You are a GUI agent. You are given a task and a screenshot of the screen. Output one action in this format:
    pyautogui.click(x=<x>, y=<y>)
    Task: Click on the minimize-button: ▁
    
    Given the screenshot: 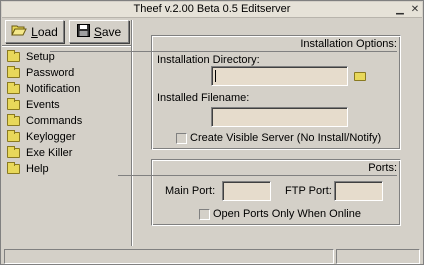 What is the action you would take?
    pyautogui.click(x=400, y=10)
    